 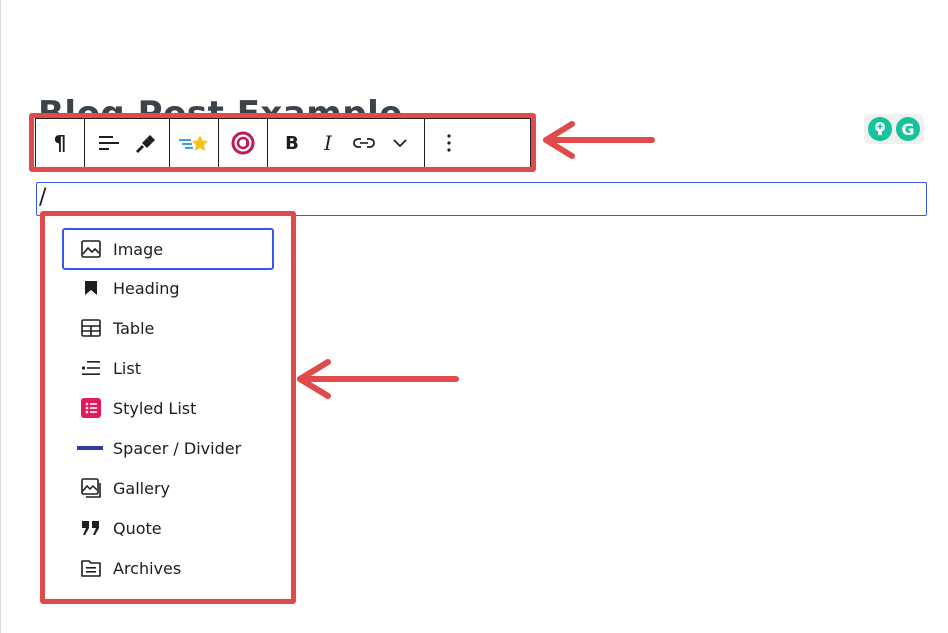 I want to click on page-left-border, so click(x=0, y=316).